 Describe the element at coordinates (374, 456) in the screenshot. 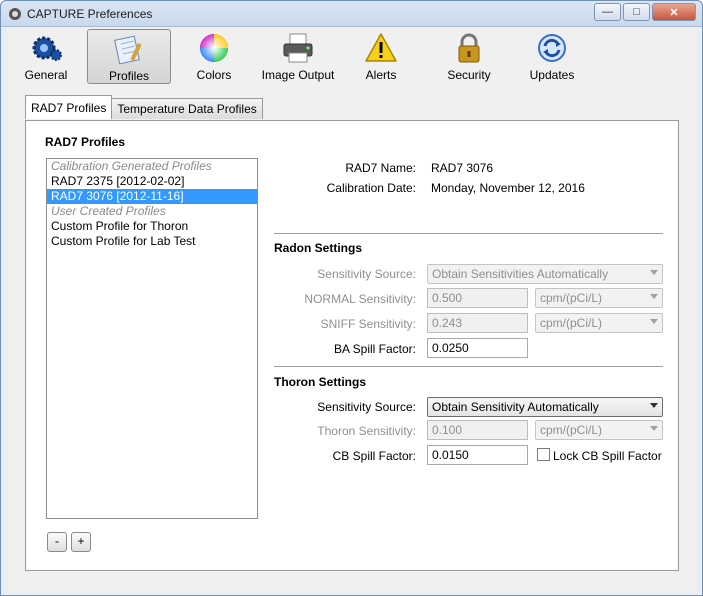

I see `cb-spill-factor-label: CB Spill Factor:` at that location.